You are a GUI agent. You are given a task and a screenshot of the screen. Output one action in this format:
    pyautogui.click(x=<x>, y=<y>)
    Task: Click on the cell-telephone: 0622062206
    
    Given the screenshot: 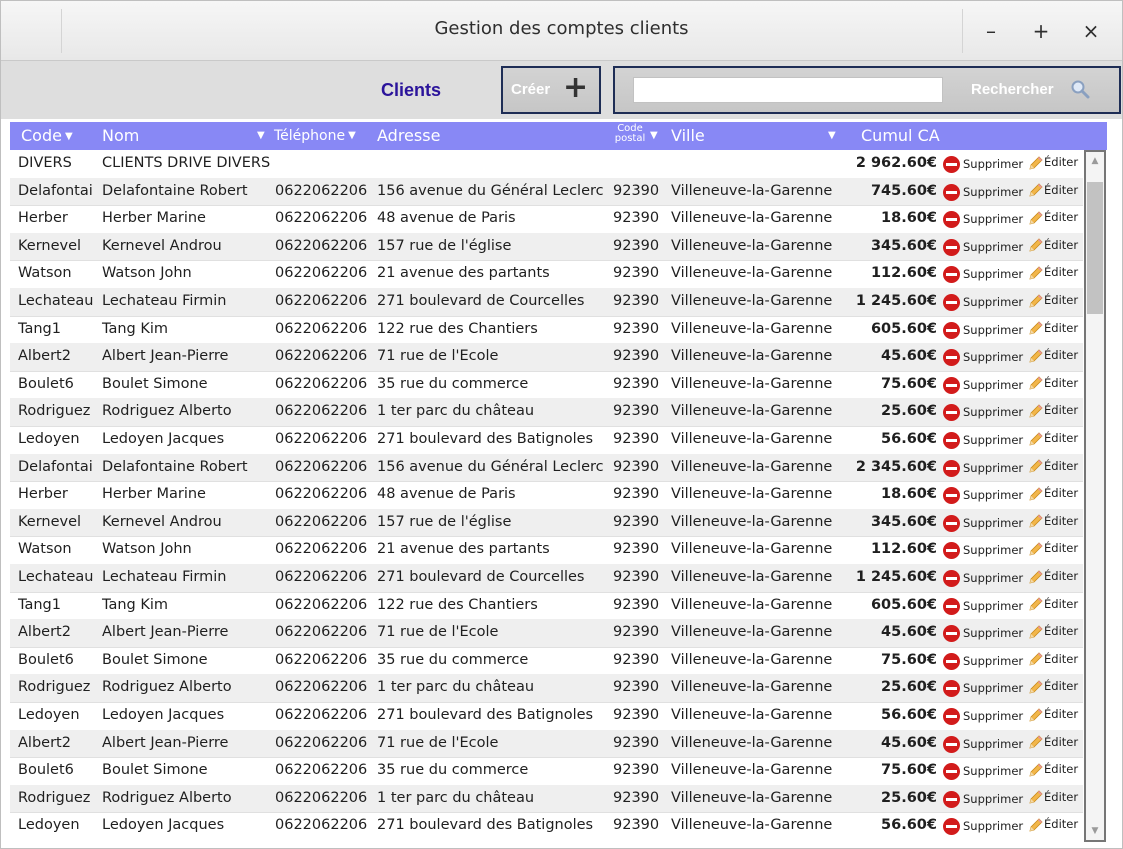 What is the action you would take?
    pyautogui.click(x=321, y=825)
    